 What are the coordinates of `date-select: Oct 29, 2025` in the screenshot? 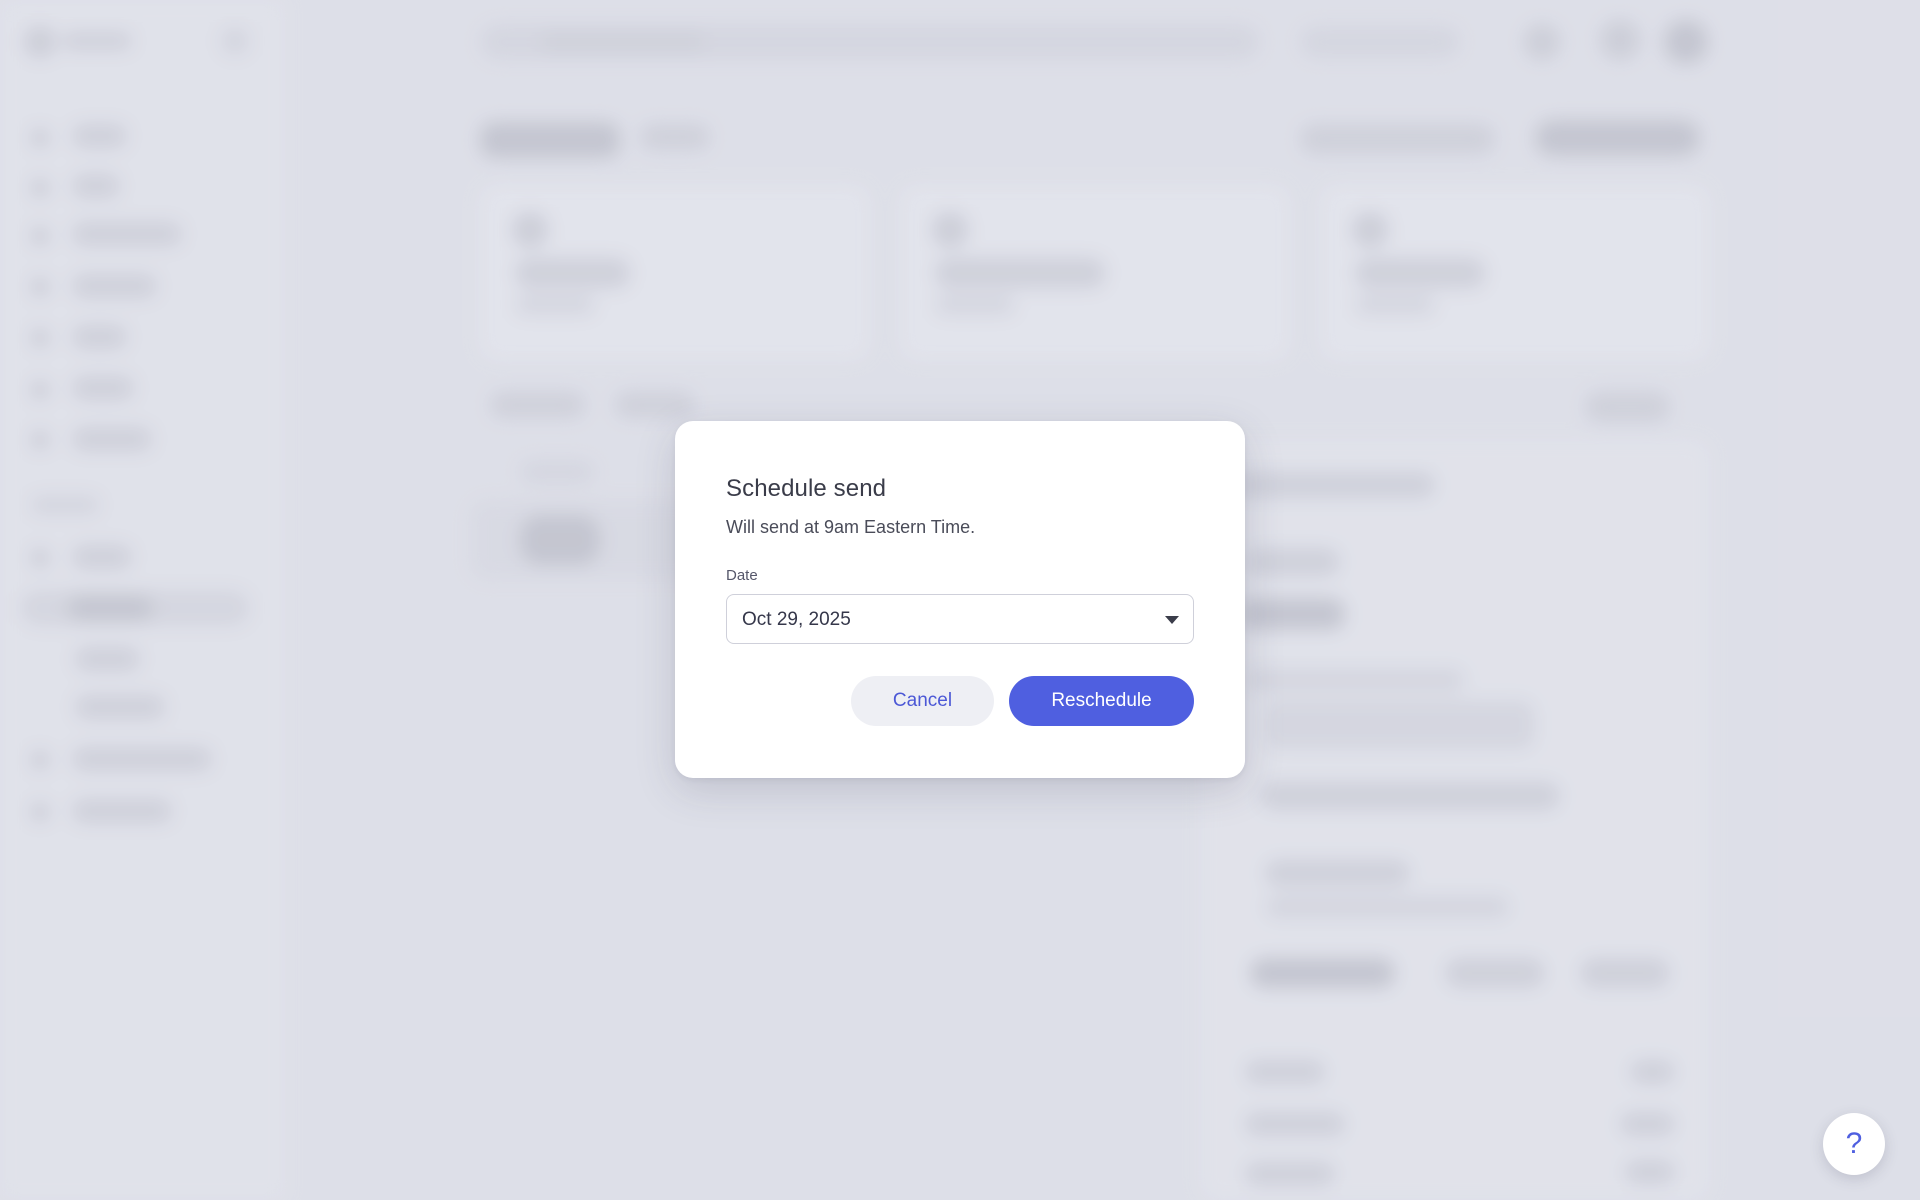 It's located at (960, 619).